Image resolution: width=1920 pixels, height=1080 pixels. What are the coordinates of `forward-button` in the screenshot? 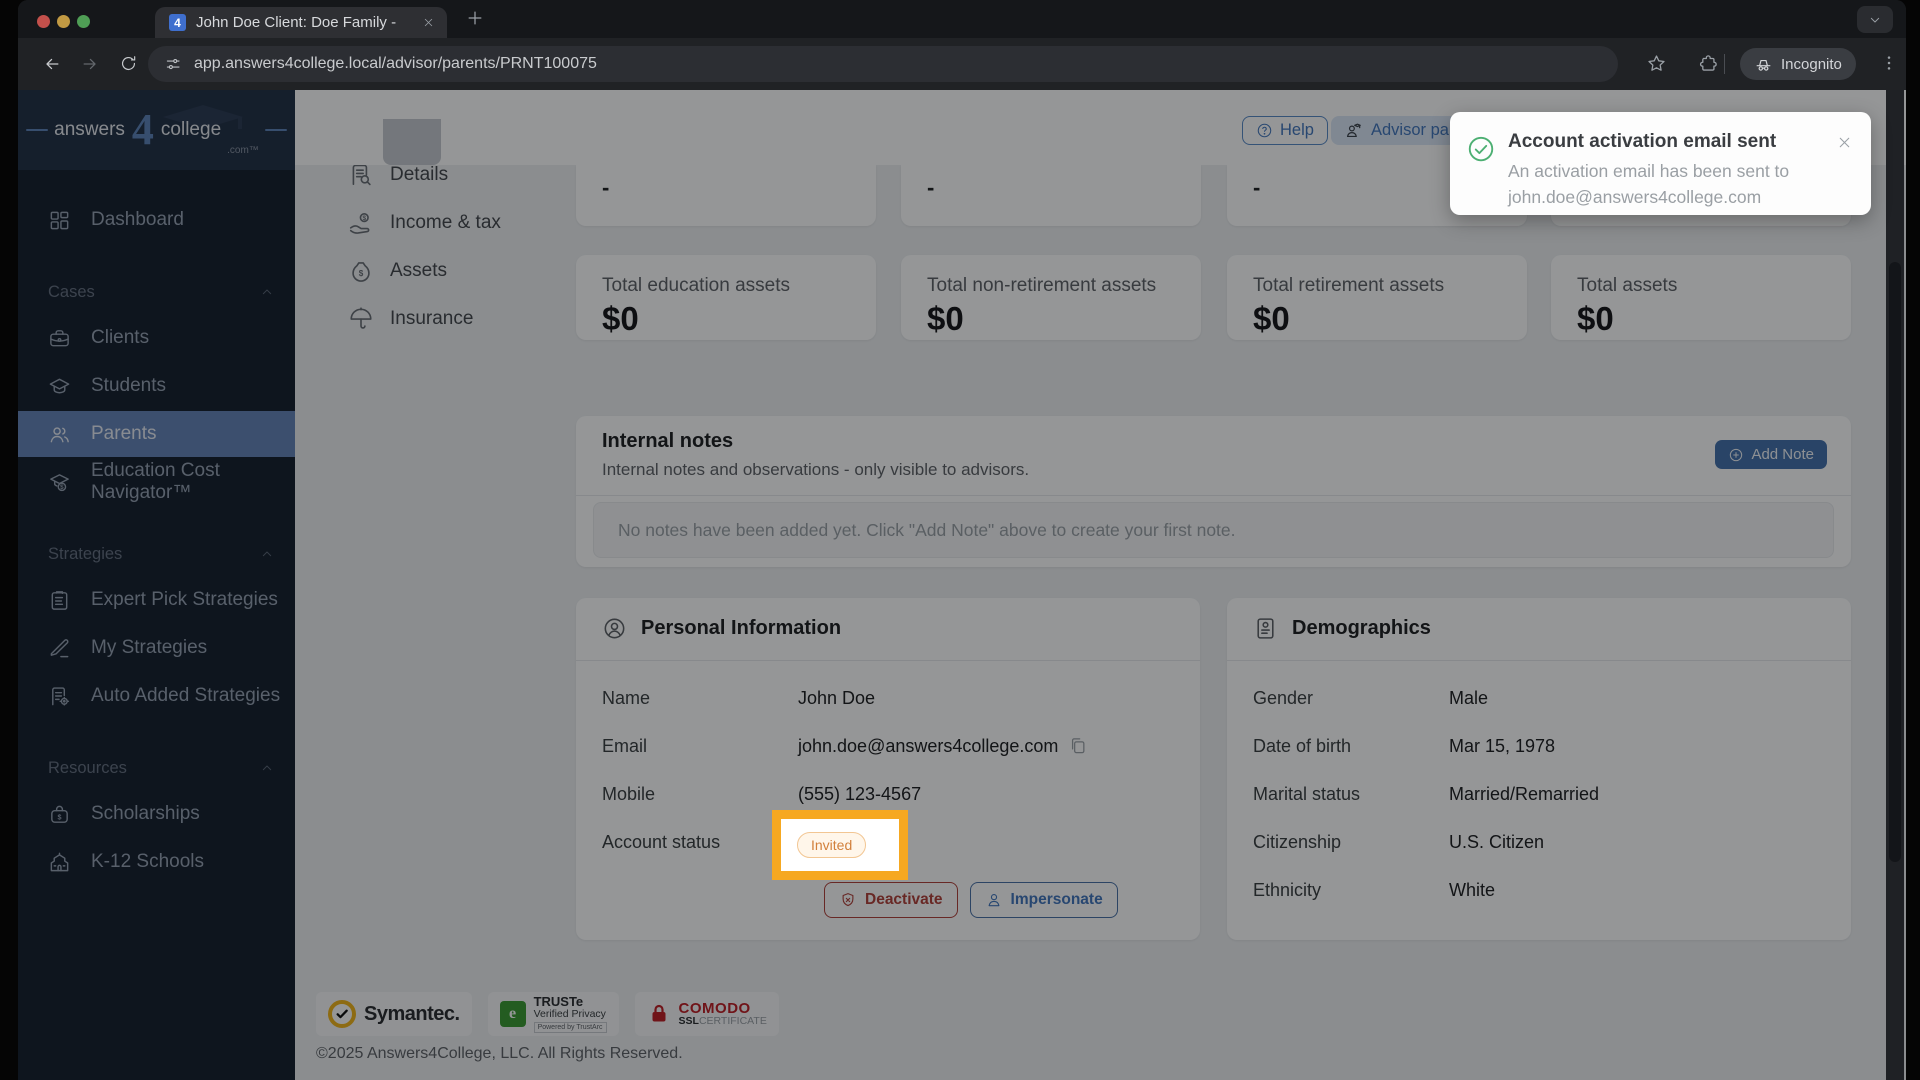 It's located at (90, 64).